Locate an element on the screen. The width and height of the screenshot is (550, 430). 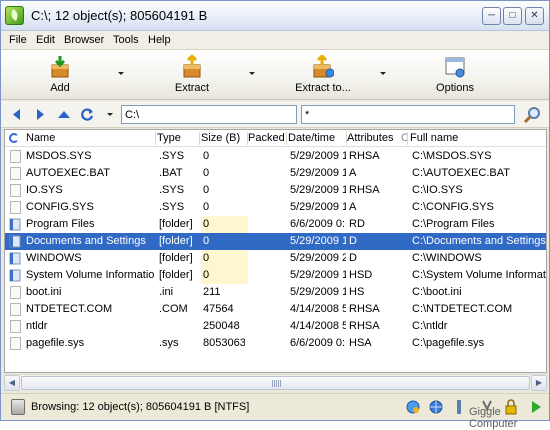
table-row: boot.ini .ini 211 5/29/2009 1 HS C:\boot.ini is located at coordinates (275, 292).